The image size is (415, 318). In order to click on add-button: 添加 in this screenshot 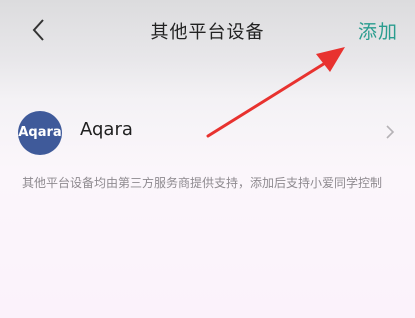, I will do `click(378, 30)`.